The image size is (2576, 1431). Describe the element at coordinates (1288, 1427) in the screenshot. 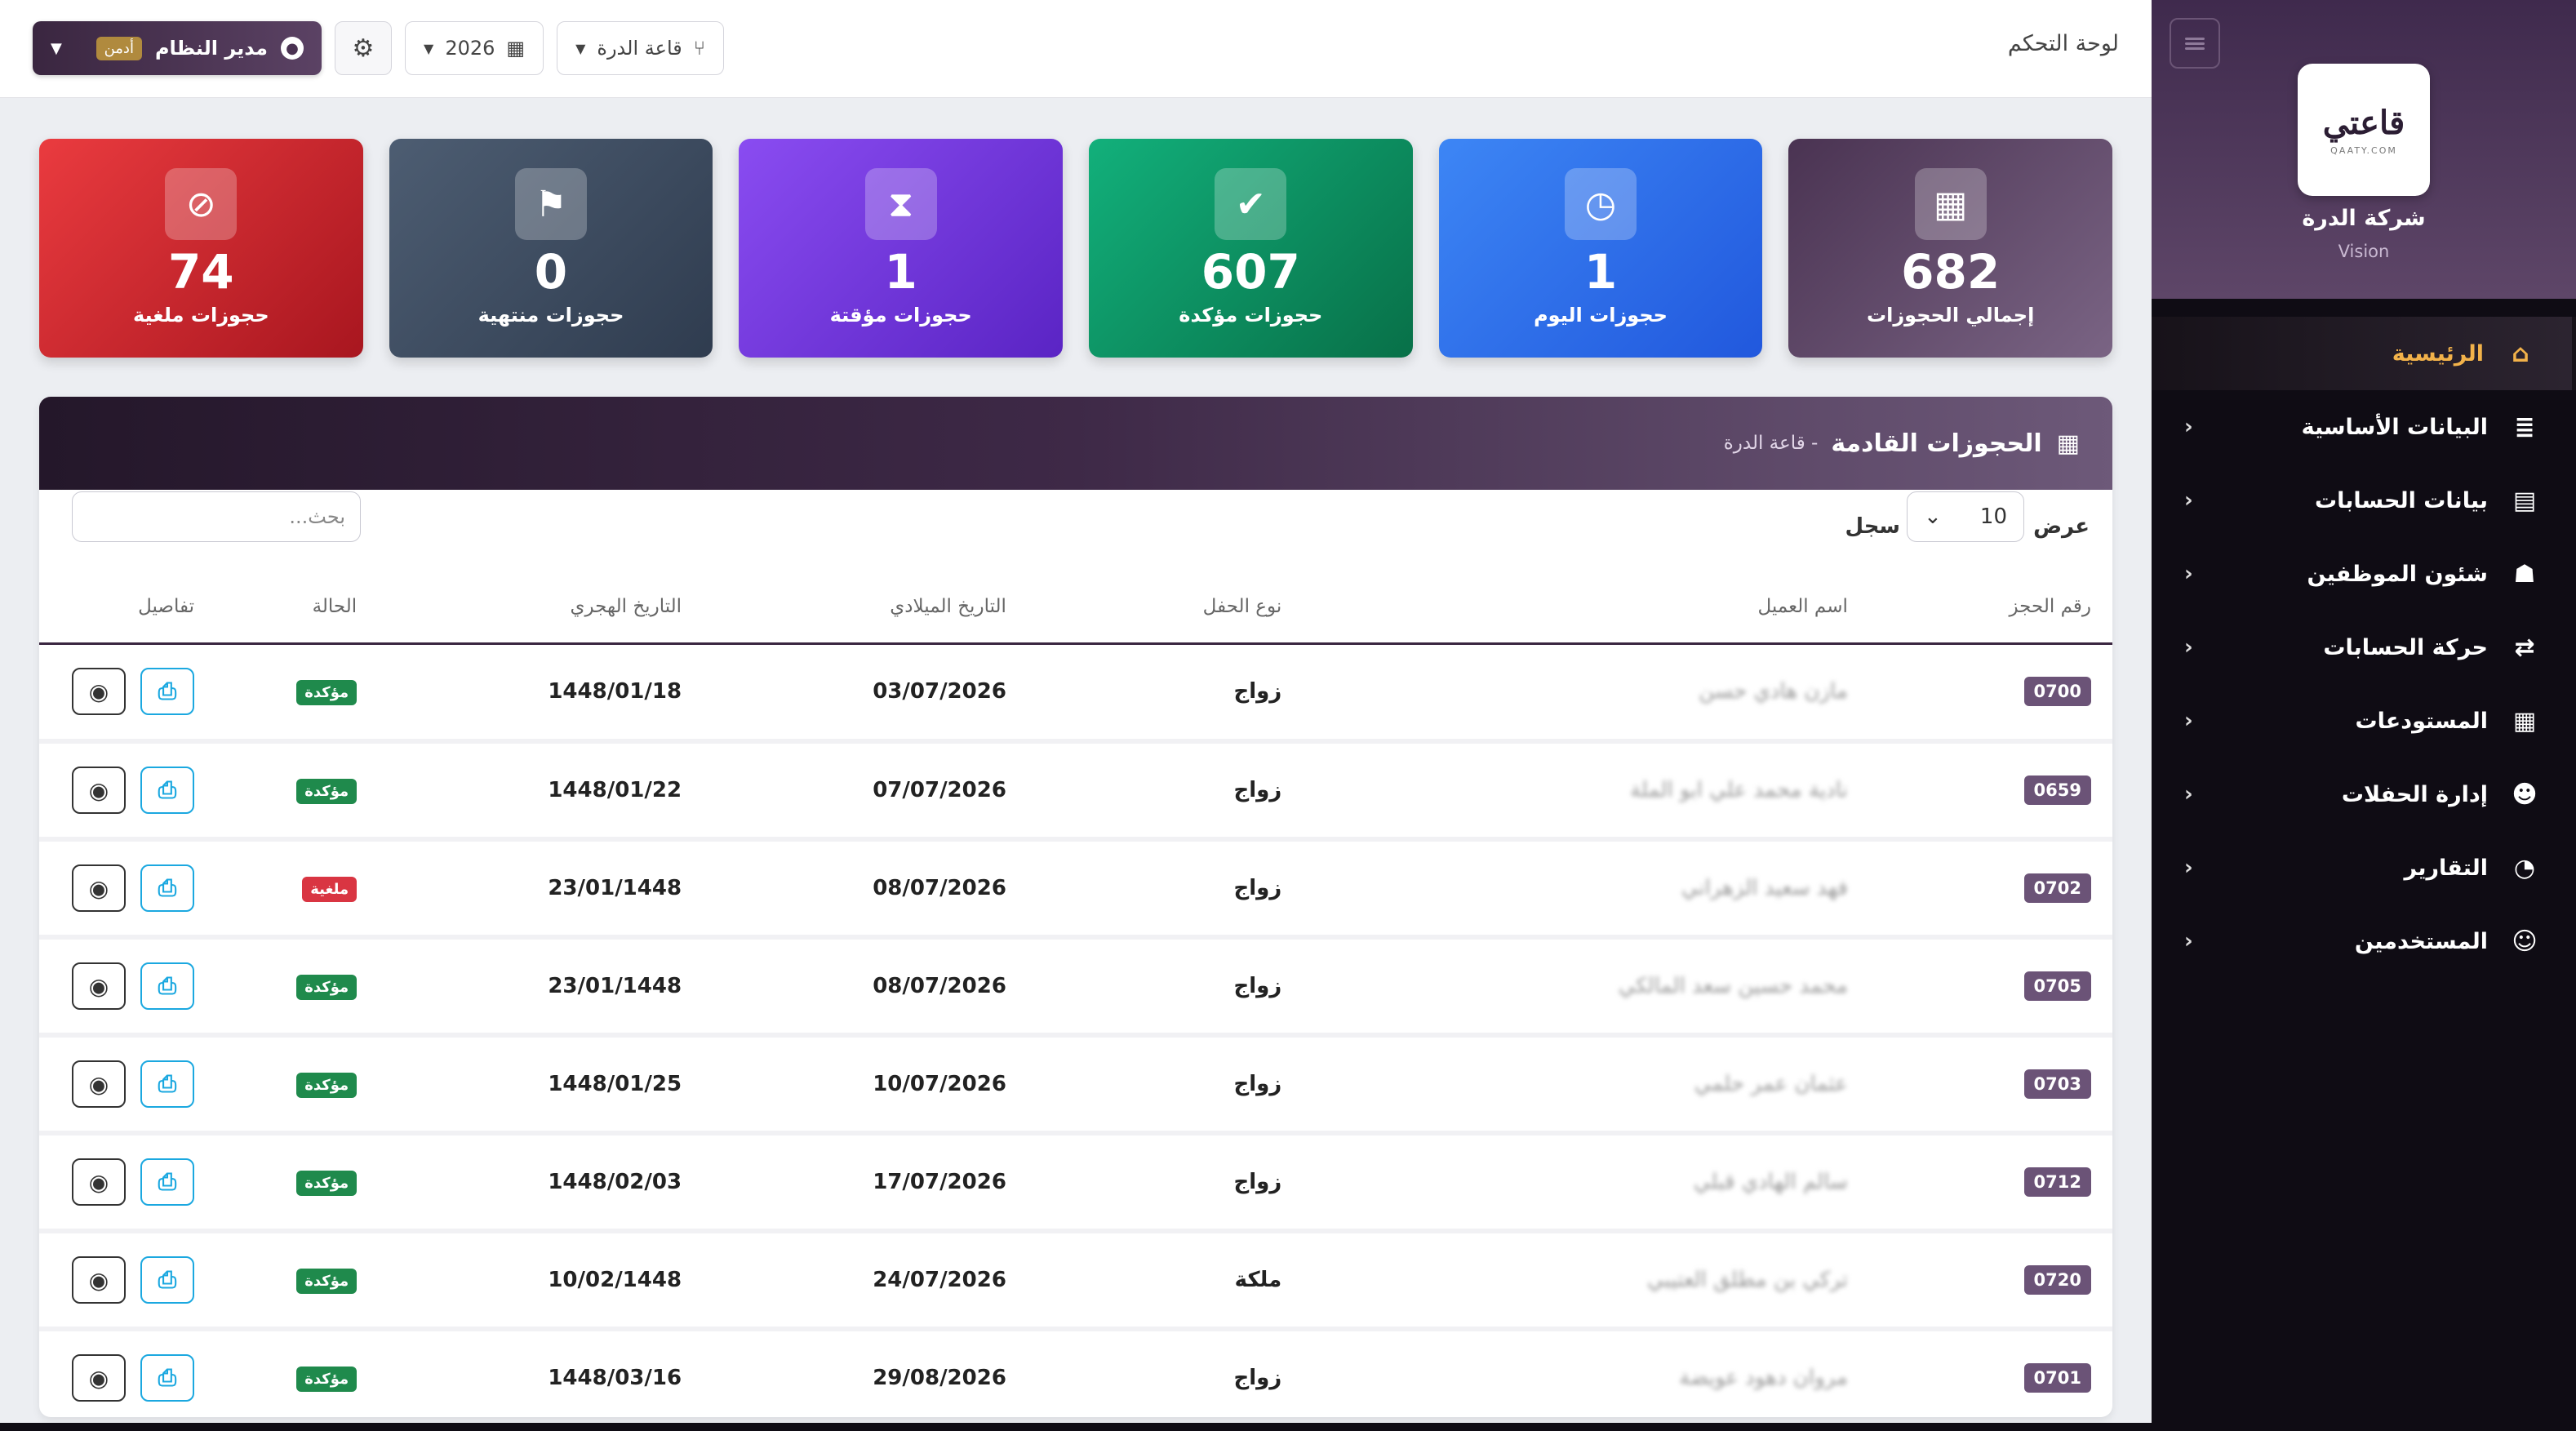

I see `bottom-bar` at that location.